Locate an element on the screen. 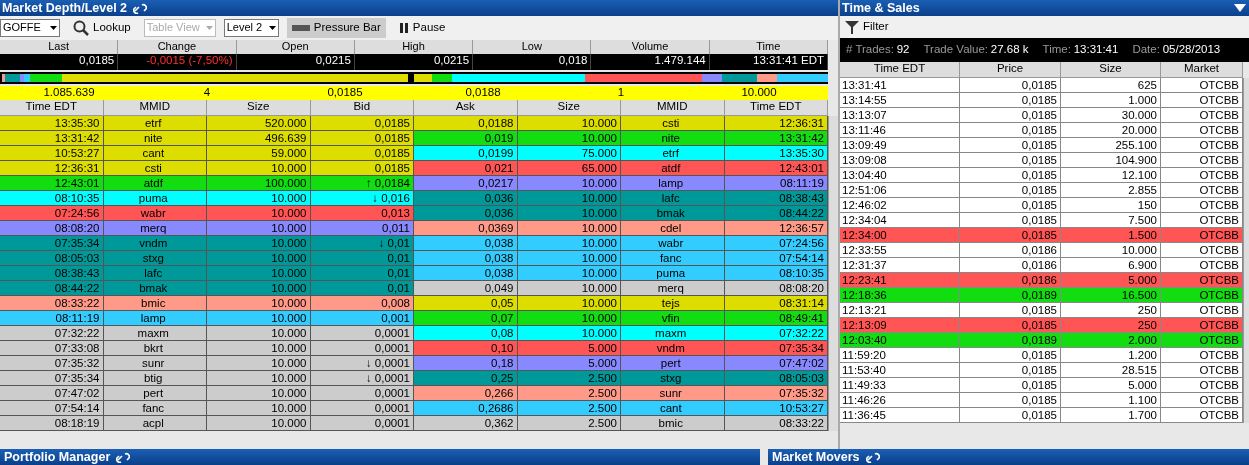 This screenshot has width=1249, height=465. summary-value: 1 is located at coordinates (621, 93).